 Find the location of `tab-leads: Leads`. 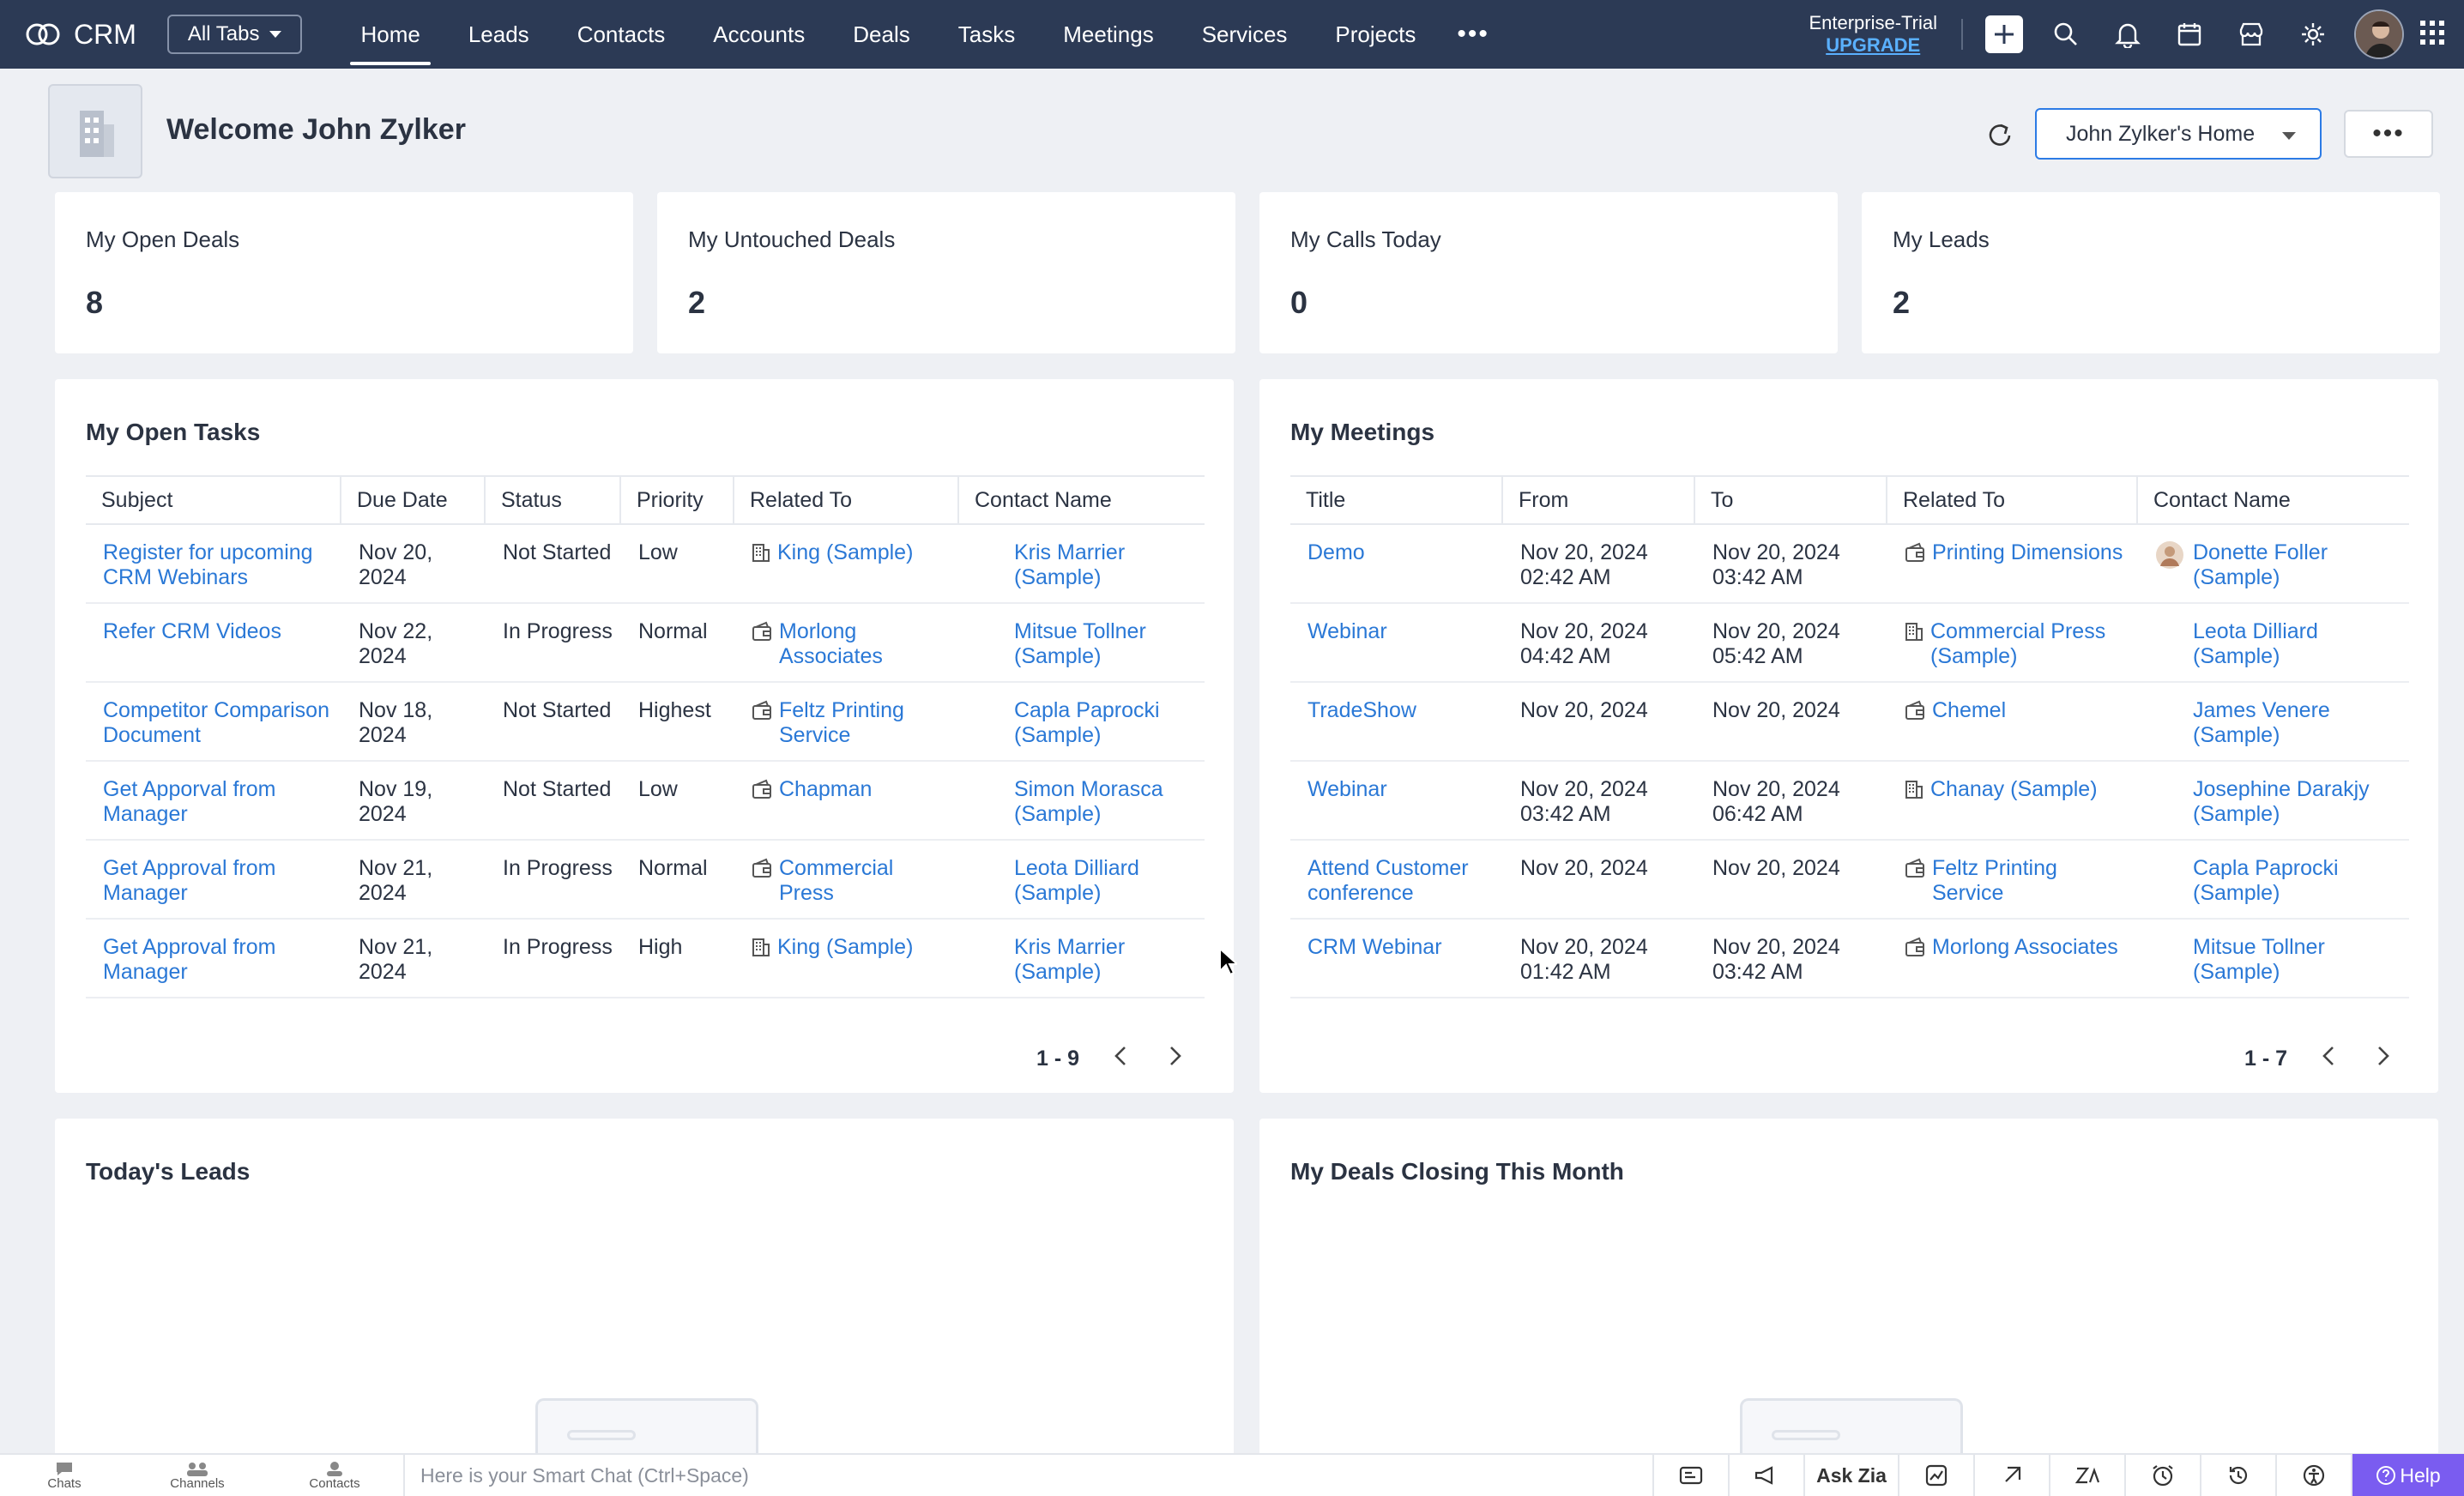

tab-leads: Leads is located at coordinates (498, 34).